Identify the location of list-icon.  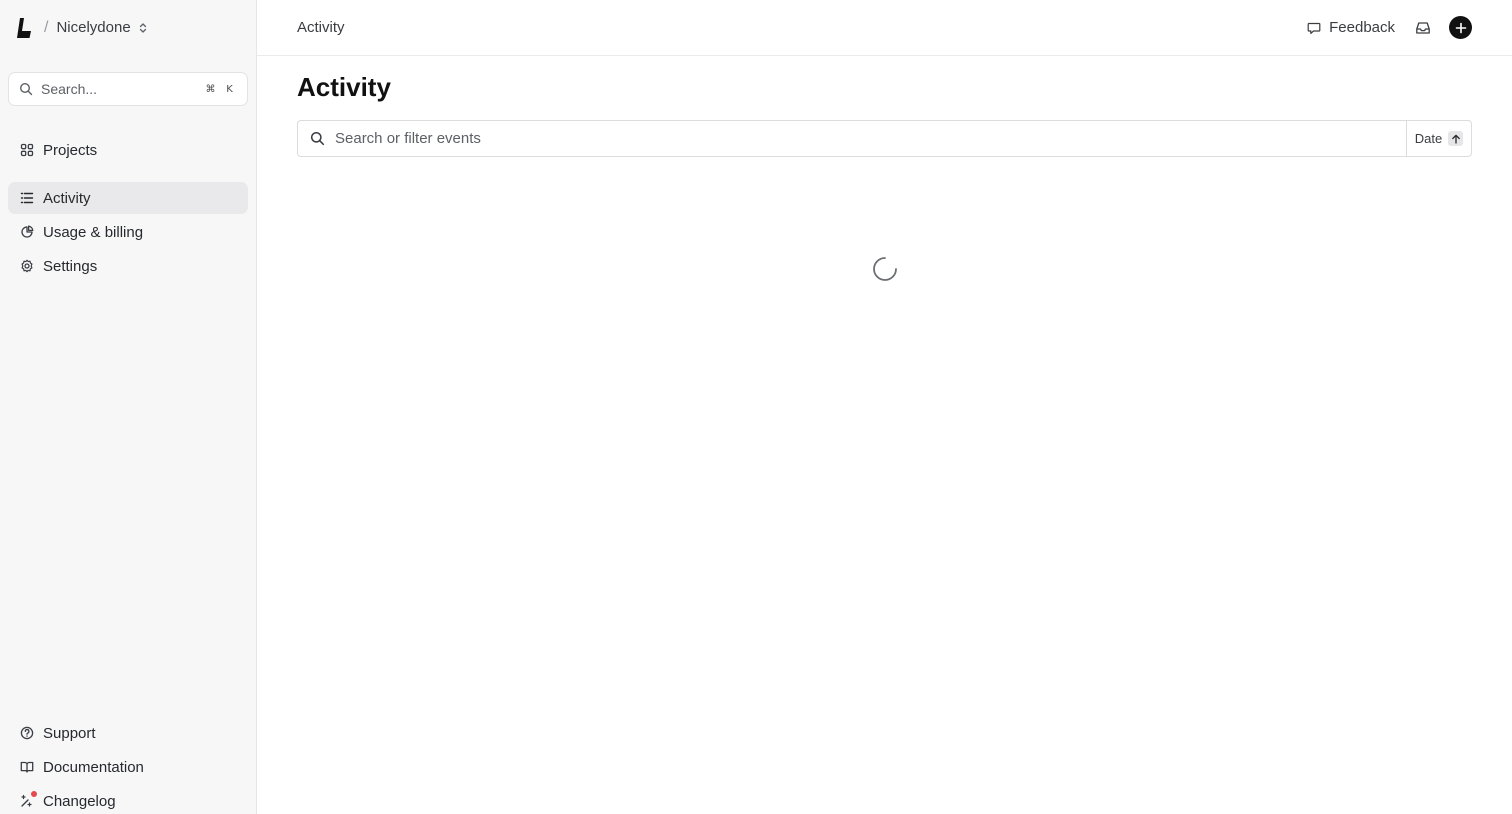
(27, 198).